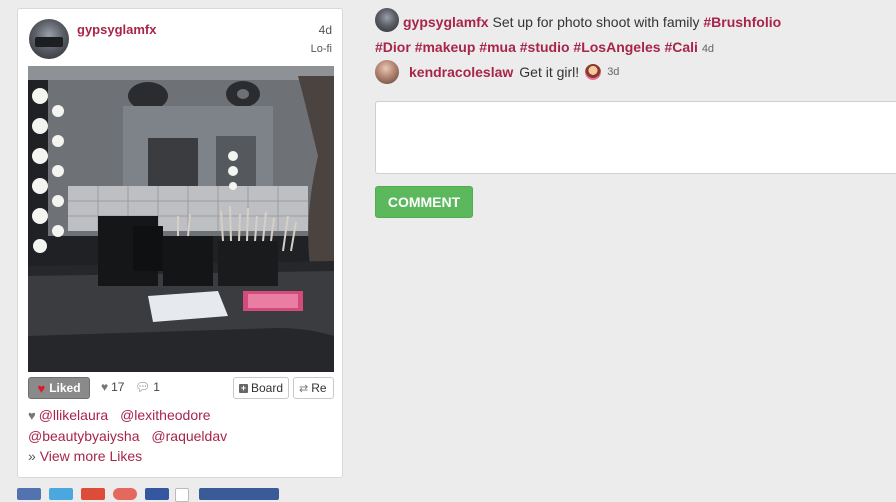 The image size is (896, 502). Describe the element at coordinates (393, 47) in the screenshot. I see `hashtag-link: #Dior` at that location.